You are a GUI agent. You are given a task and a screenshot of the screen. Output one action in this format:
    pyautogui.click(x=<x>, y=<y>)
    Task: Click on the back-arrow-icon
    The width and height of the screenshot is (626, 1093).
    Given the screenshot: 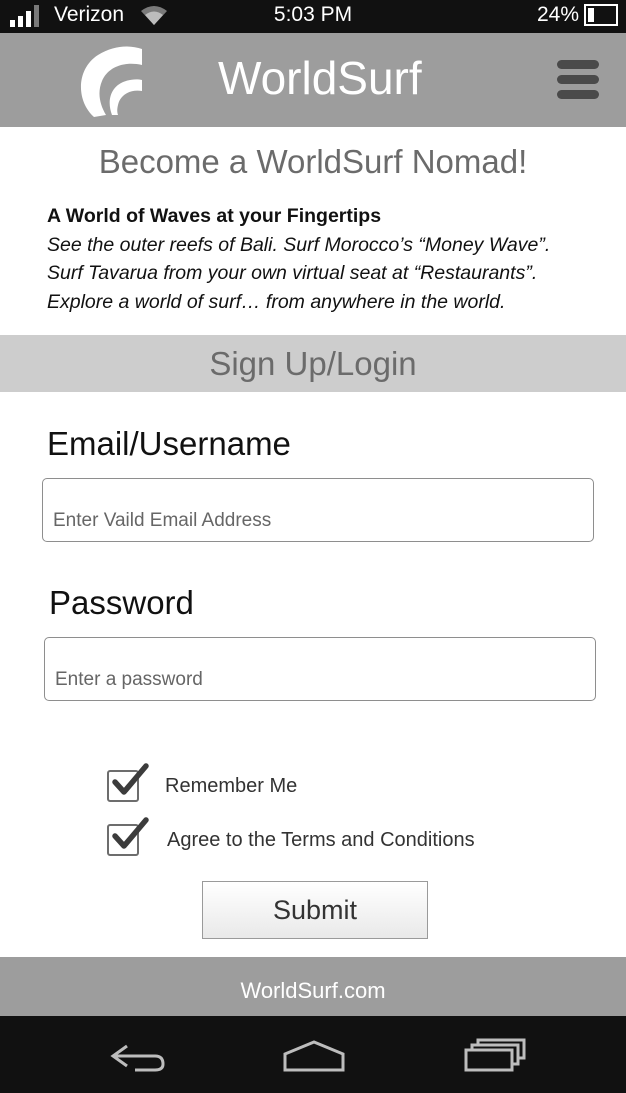 What is the action you would take?
    pyautogui.click(x=137, y=1054)
    